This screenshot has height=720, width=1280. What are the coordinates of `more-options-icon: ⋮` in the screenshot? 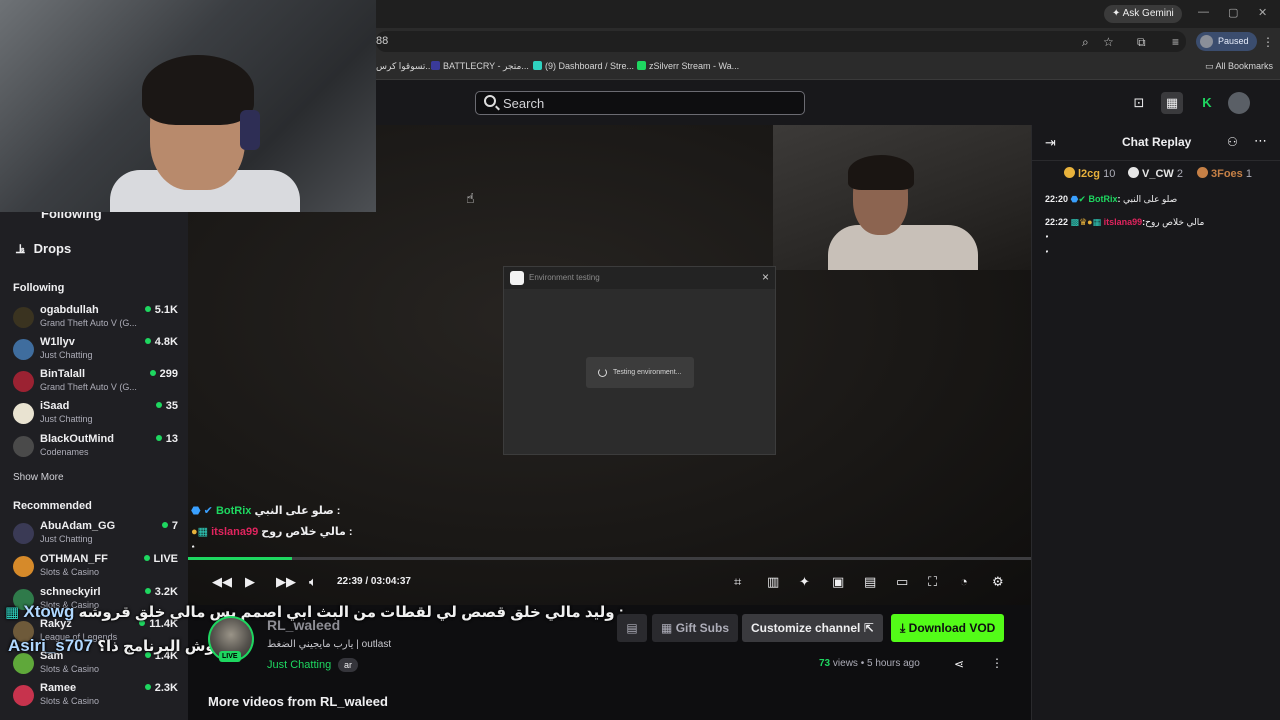 It's located at (997, 663).